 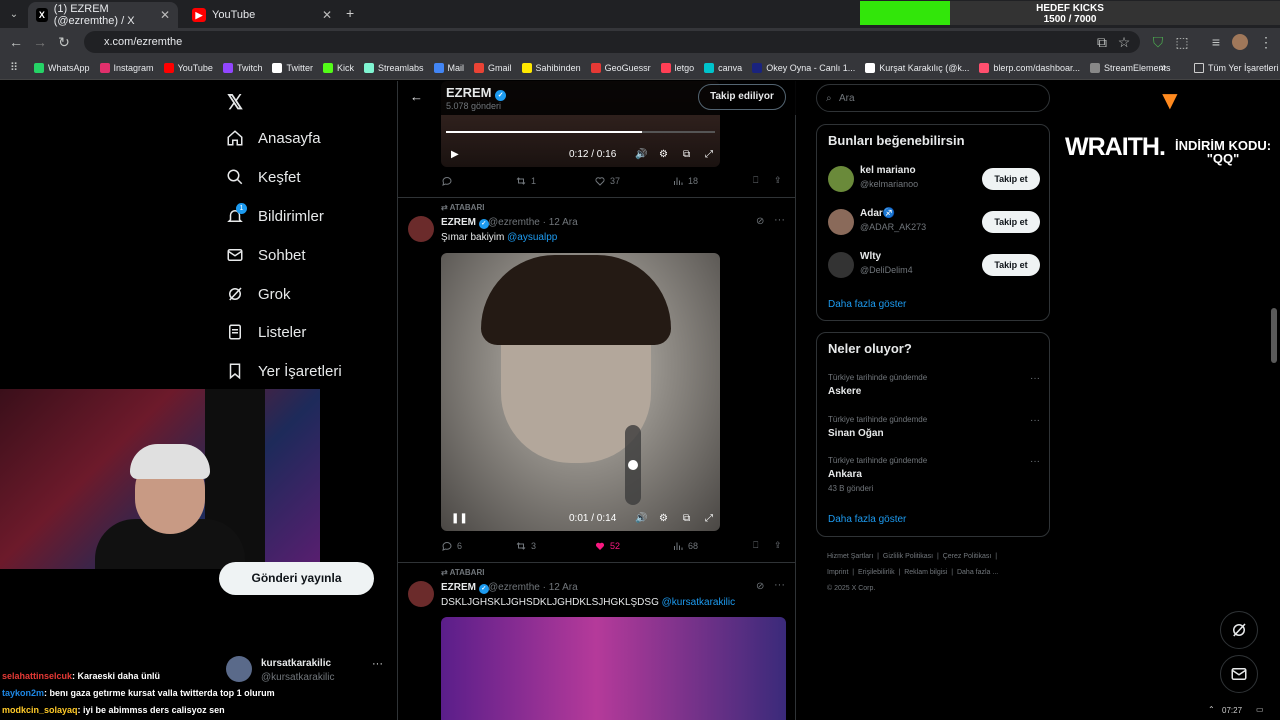 I want to click on extensions-icon: ⬚, so click(x=1182, y=42).